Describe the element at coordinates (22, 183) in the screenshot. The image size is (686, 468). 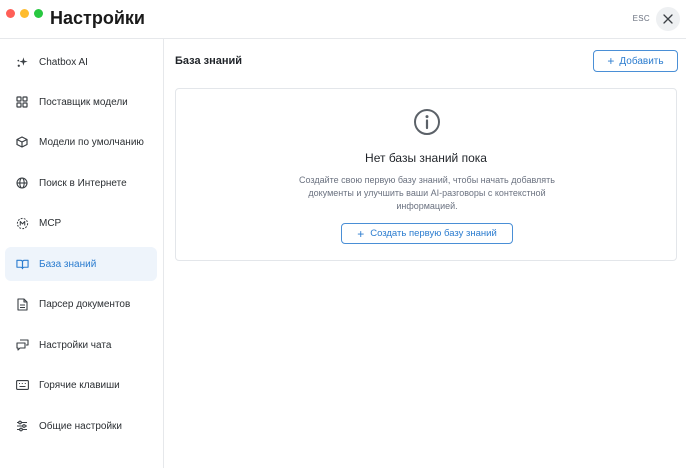
I see `globe-icon` at that location.